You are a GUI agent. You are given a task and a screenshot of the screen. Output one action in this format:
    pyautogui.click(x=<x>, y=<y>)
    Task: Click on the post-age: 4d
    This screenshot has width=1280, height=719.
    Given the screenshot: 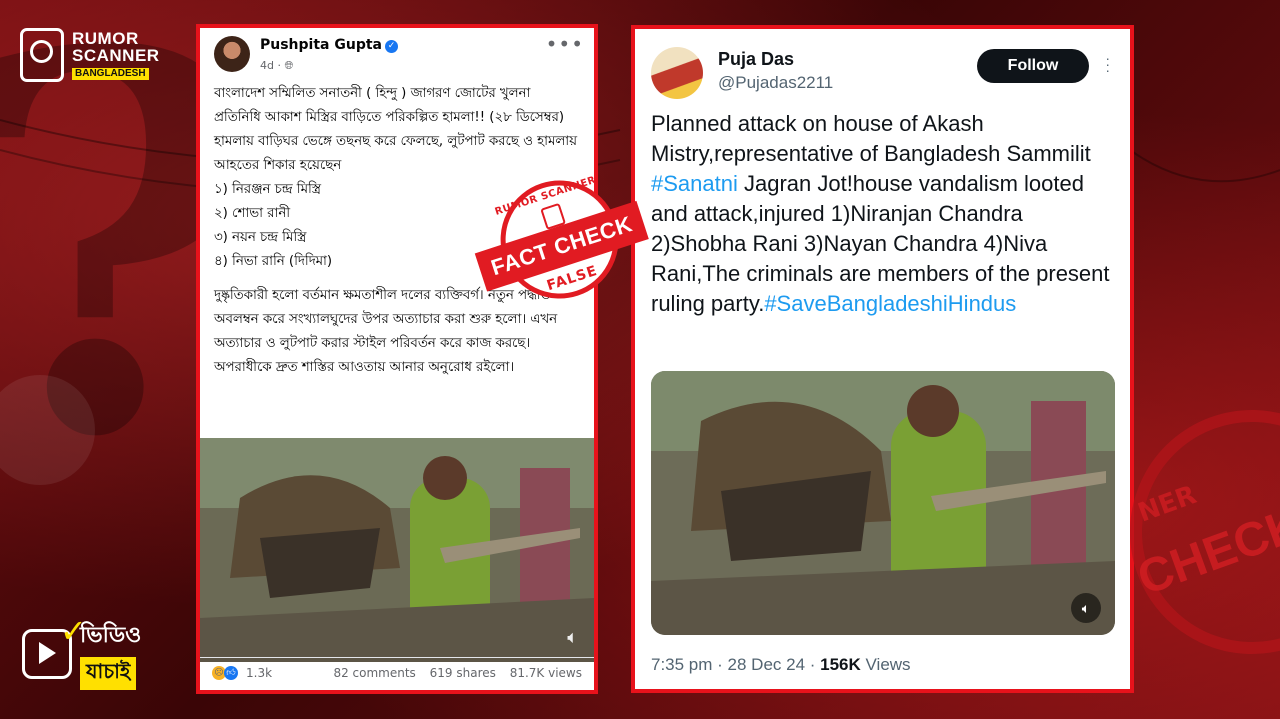 What is the action you would take?
    pyautogui.click(x=267, y=65)
    